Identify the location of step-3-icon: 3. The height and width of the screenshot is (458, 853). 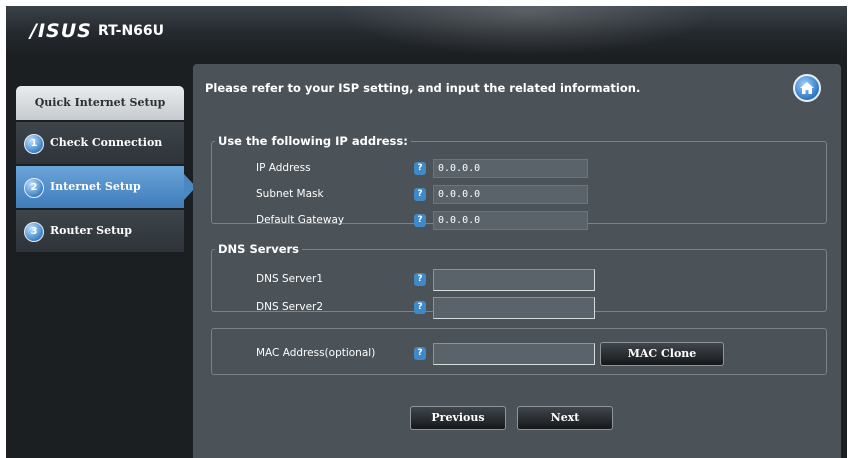
(34, 232).